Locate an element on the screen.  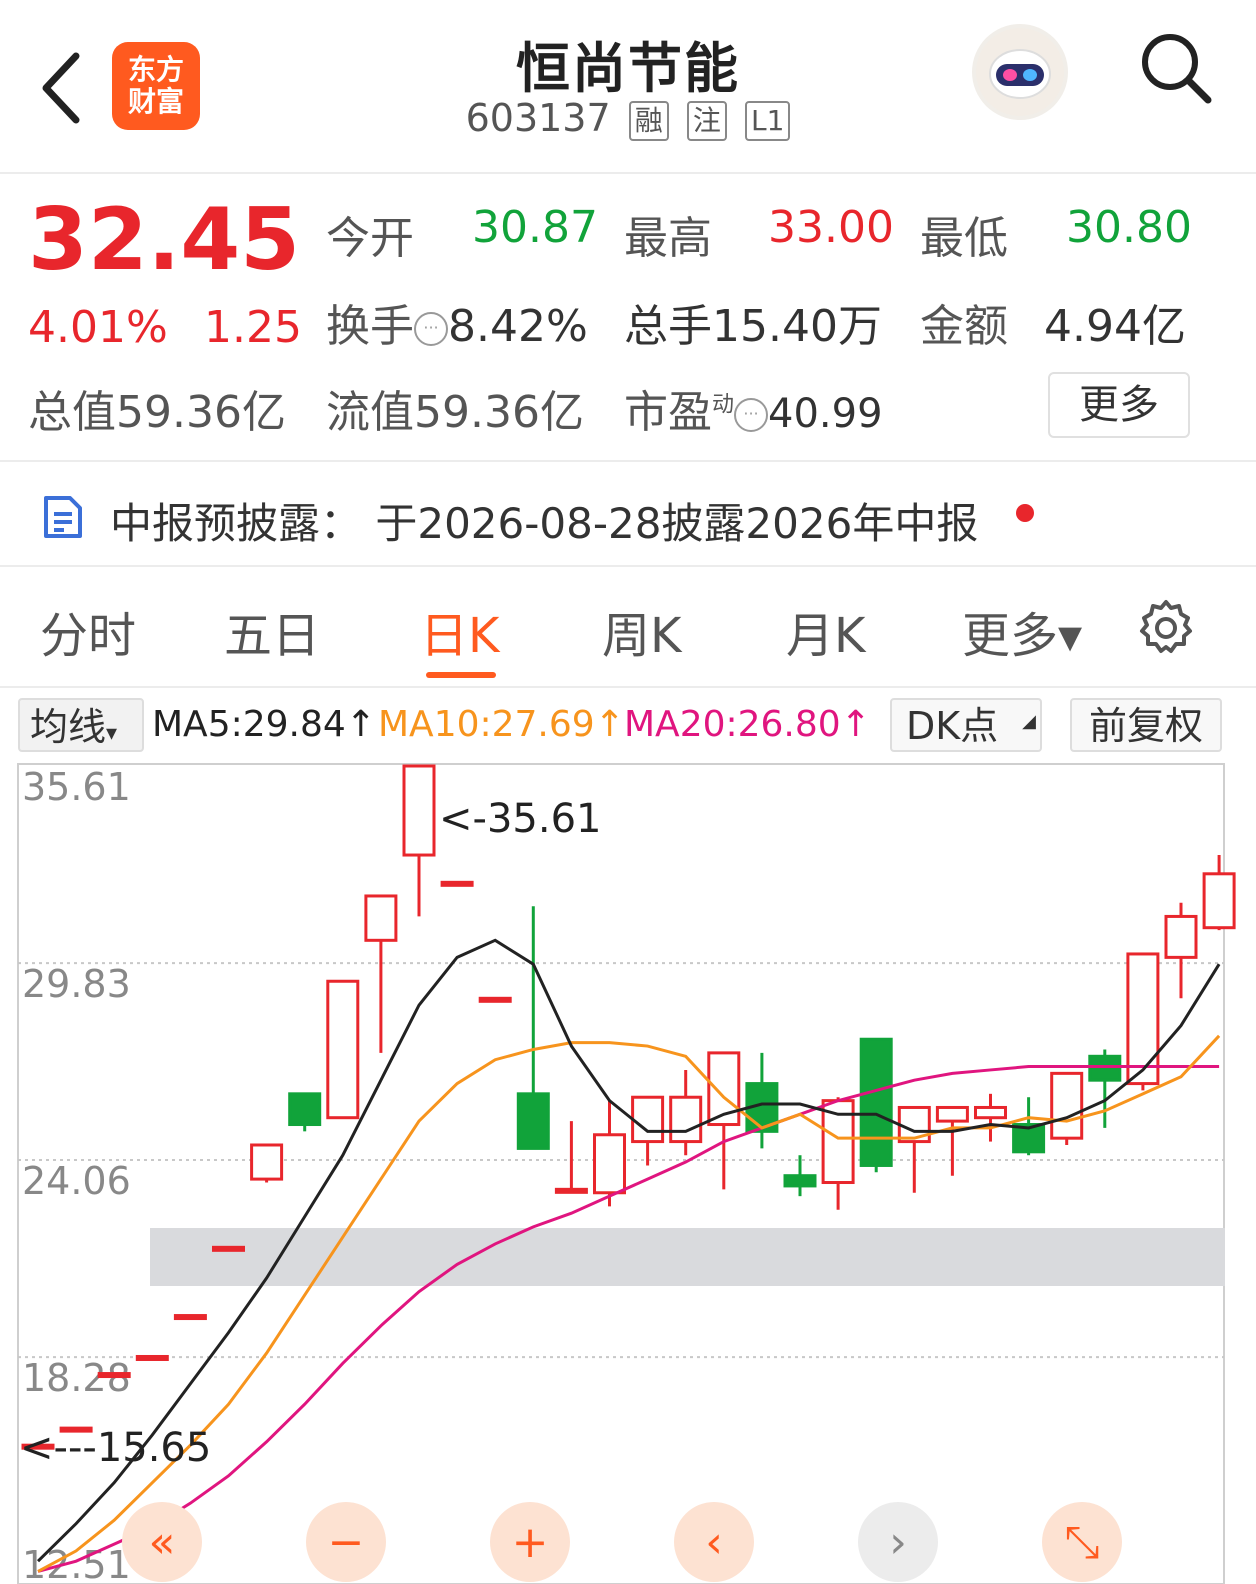
current-price: 32.45 is located at coordinates (164, 240).